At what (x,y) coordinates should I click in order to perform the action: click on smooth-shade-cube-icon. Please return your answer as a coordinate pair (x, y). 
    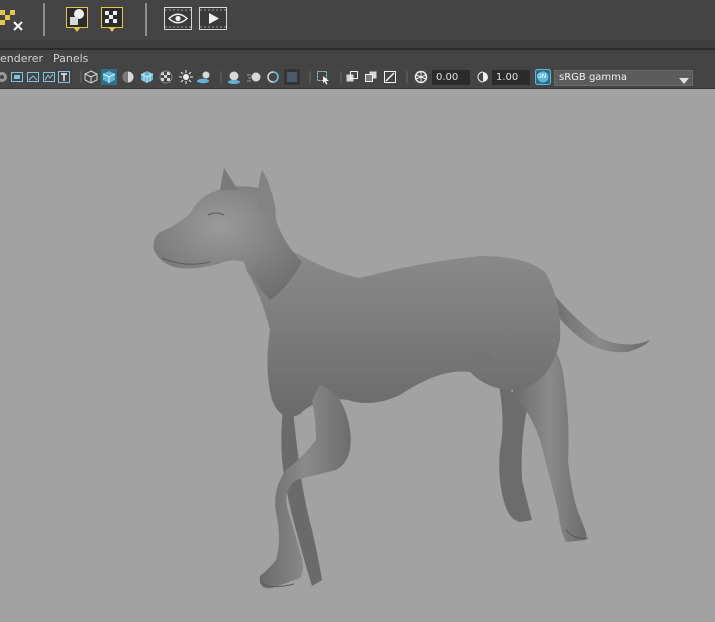
    Looking at the image, I should click on (109, 77).